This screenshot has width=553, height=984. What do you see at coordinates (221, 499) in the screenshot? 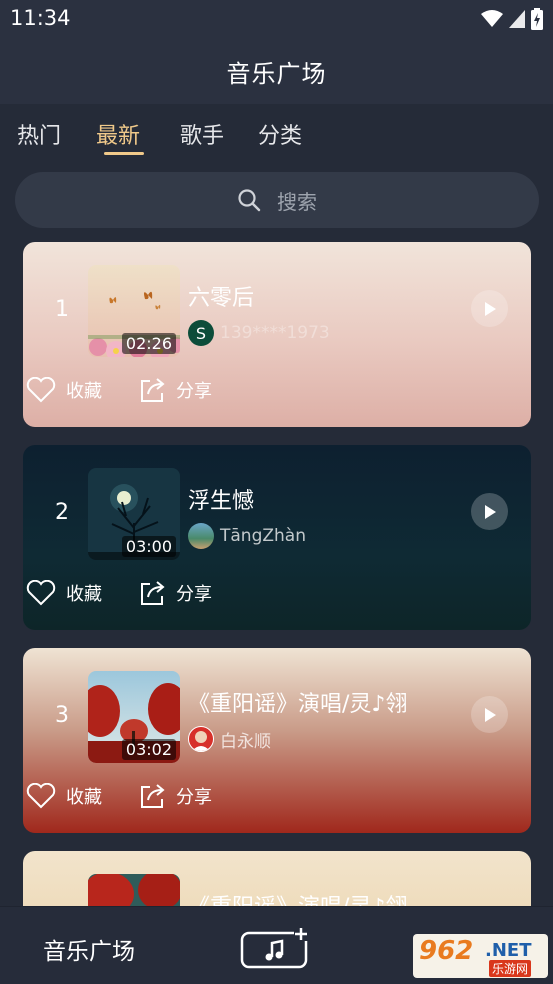
I see `song-title: 浮生憾` at bounding box center [221, 499].